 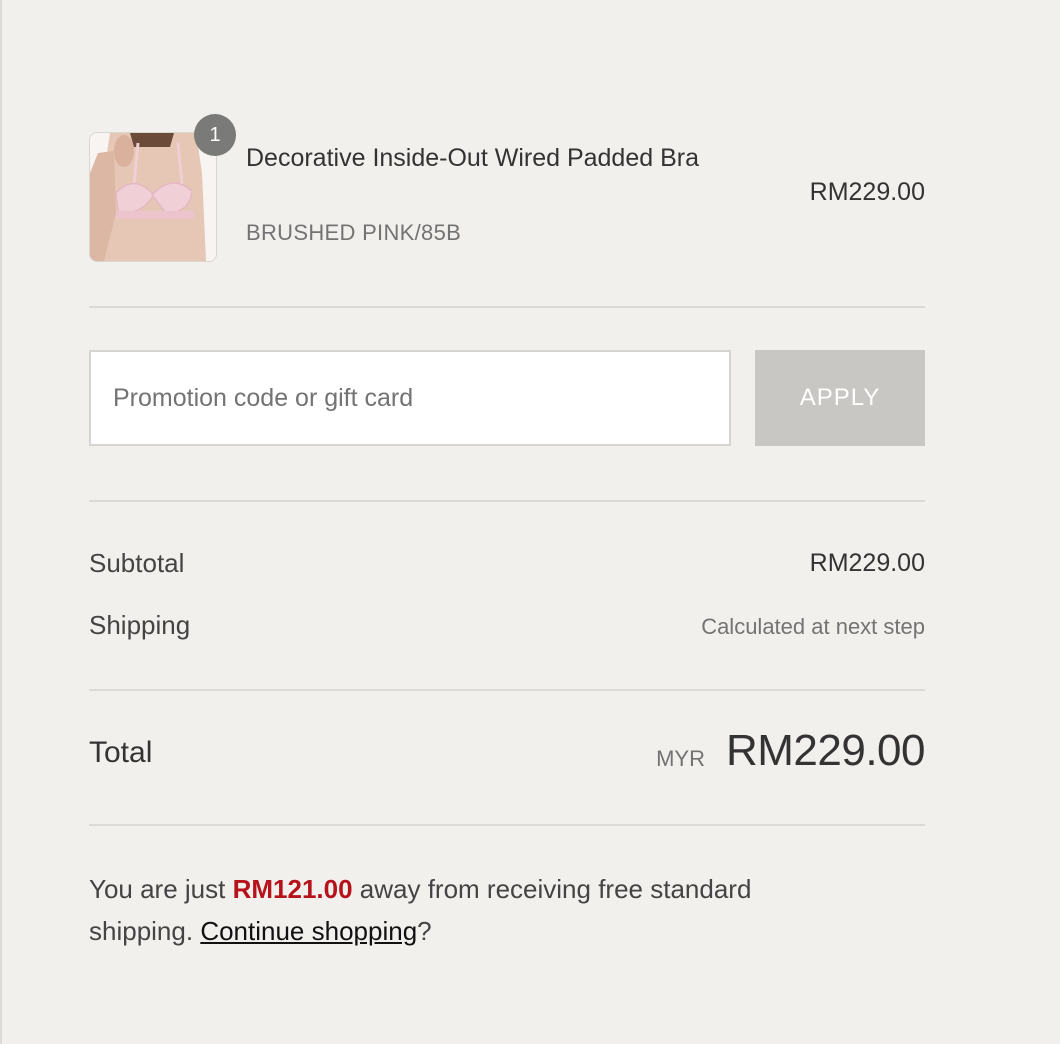 I want to click on free-shipping-prefix: You are just, so click(x=161, y=889).